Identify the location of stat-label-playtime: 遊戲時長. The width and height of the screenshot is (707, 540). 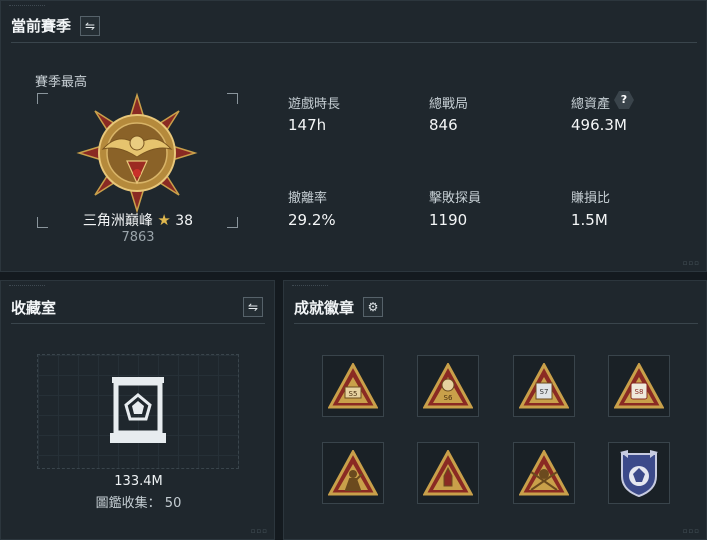
(314, 104).